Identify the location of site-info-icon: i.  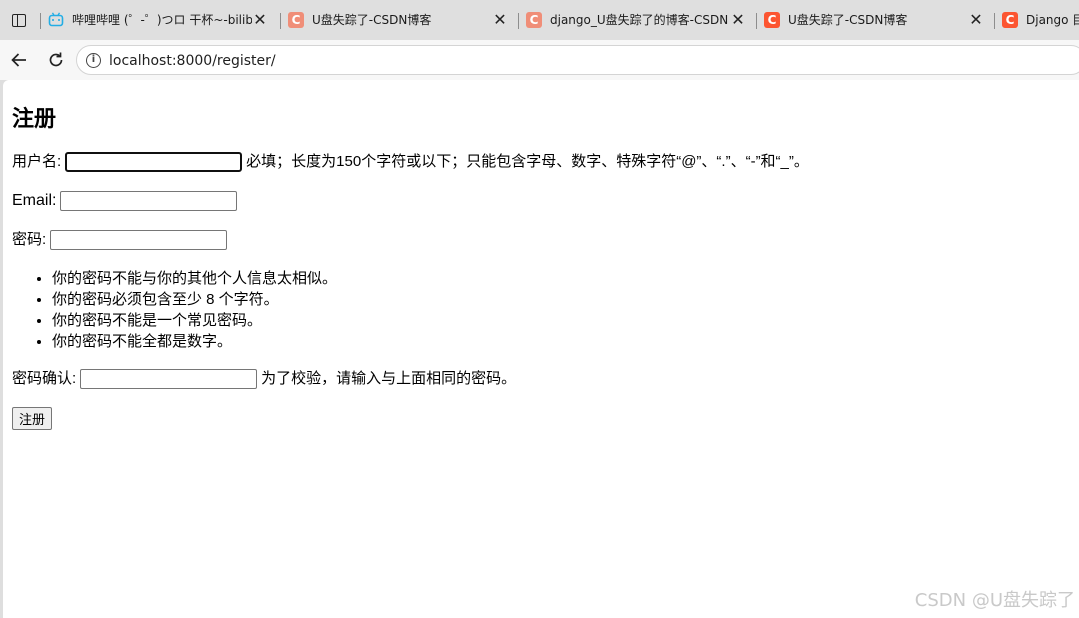
(93, 60).